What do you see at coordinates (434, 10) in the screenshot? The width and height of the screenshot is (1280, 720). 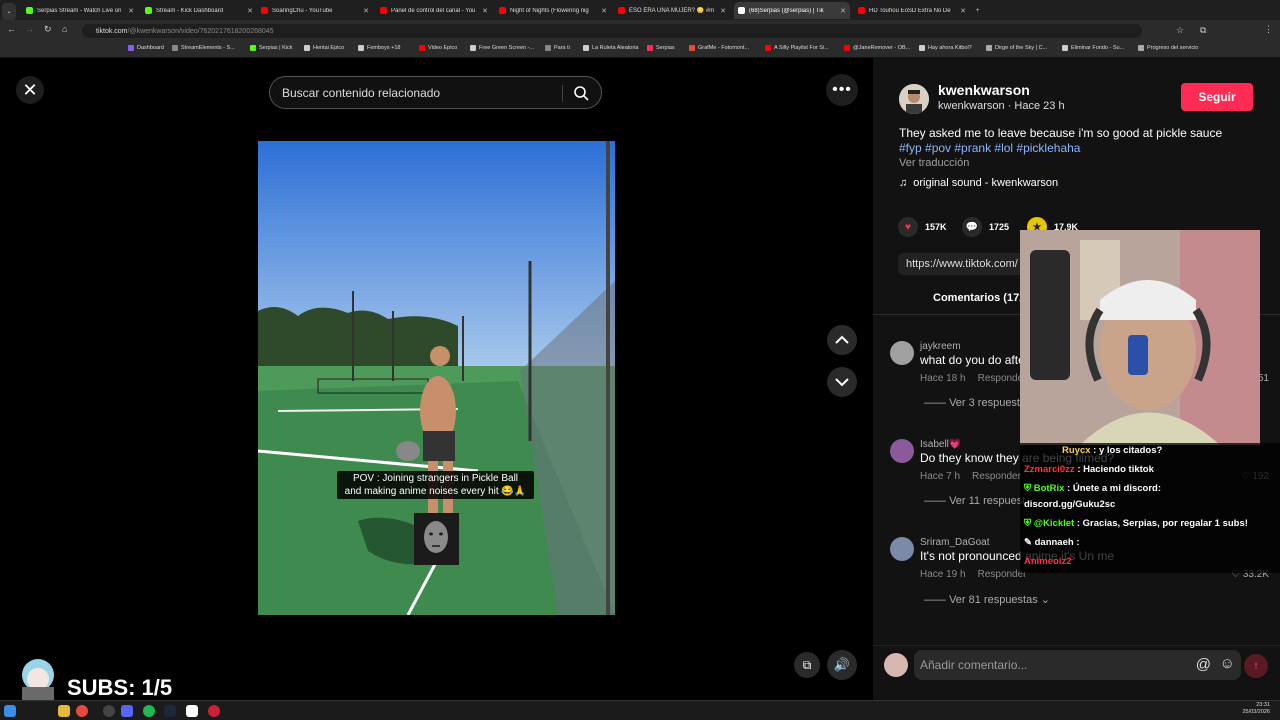 I see `browser-tab: Panel de control del canal - You ✕` at bounding box center [434, 10].